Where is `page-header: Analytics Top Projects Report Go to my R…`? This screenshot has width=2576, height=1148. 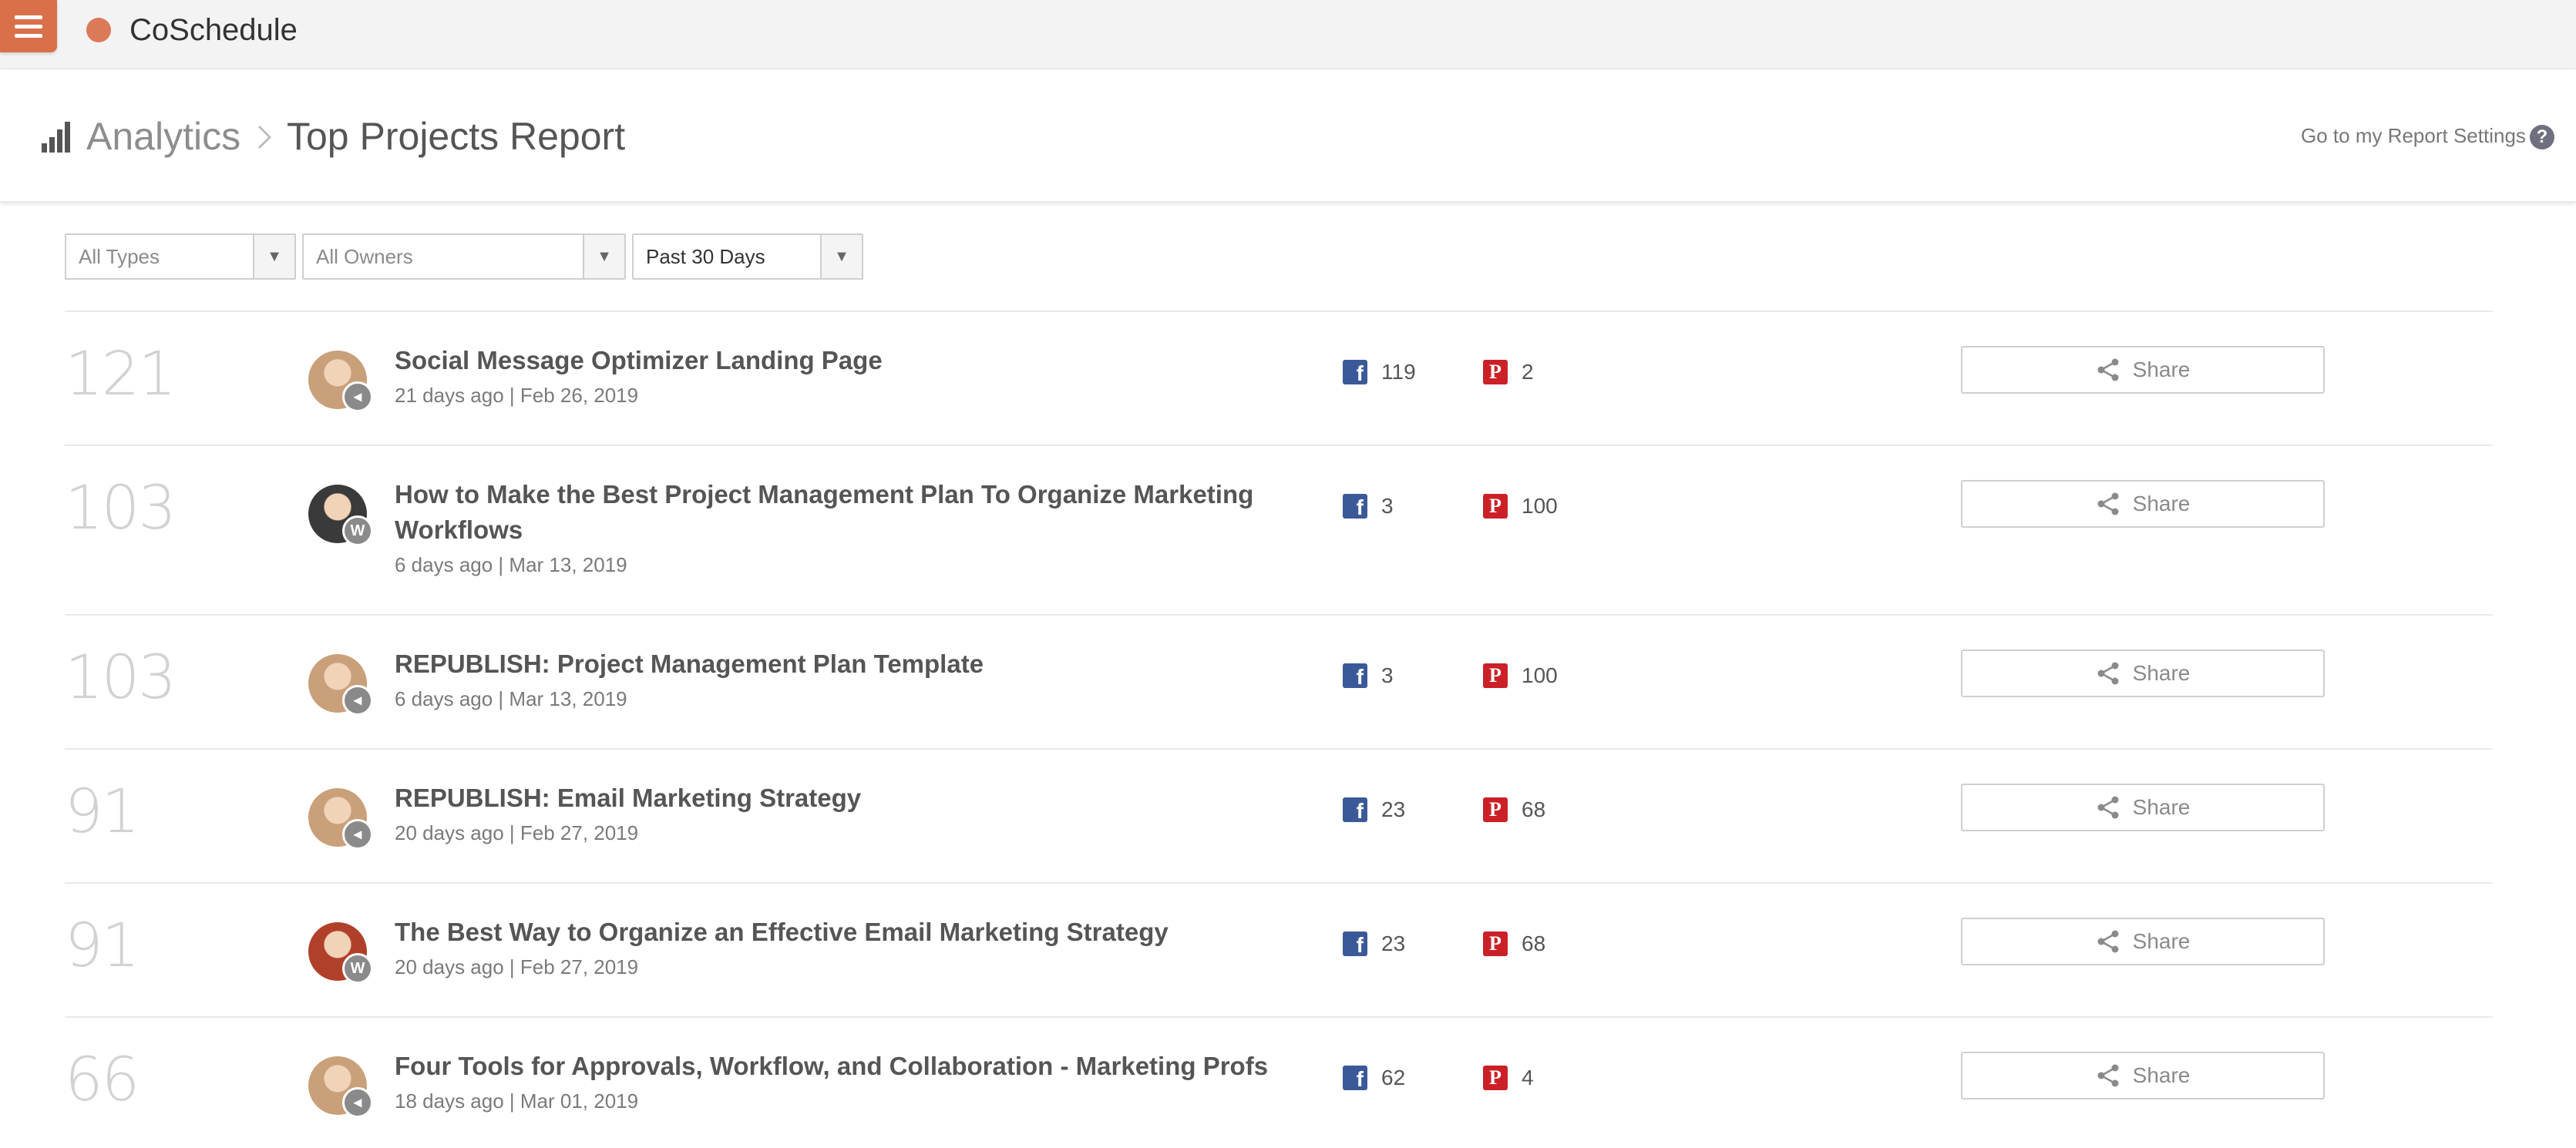
page-header: Analytics Top Projects Report Go to my R… is located at coordinates (1288, 135).